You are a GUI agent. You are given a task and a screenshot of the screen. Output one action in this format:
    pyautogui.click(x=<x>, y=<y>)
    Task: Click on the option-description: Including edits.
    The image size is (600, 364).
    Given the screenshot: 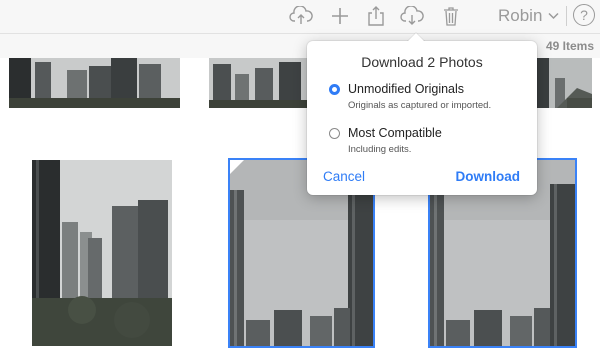 What is the action you would take?
    pyautogui.click(x=380, y=149)
    